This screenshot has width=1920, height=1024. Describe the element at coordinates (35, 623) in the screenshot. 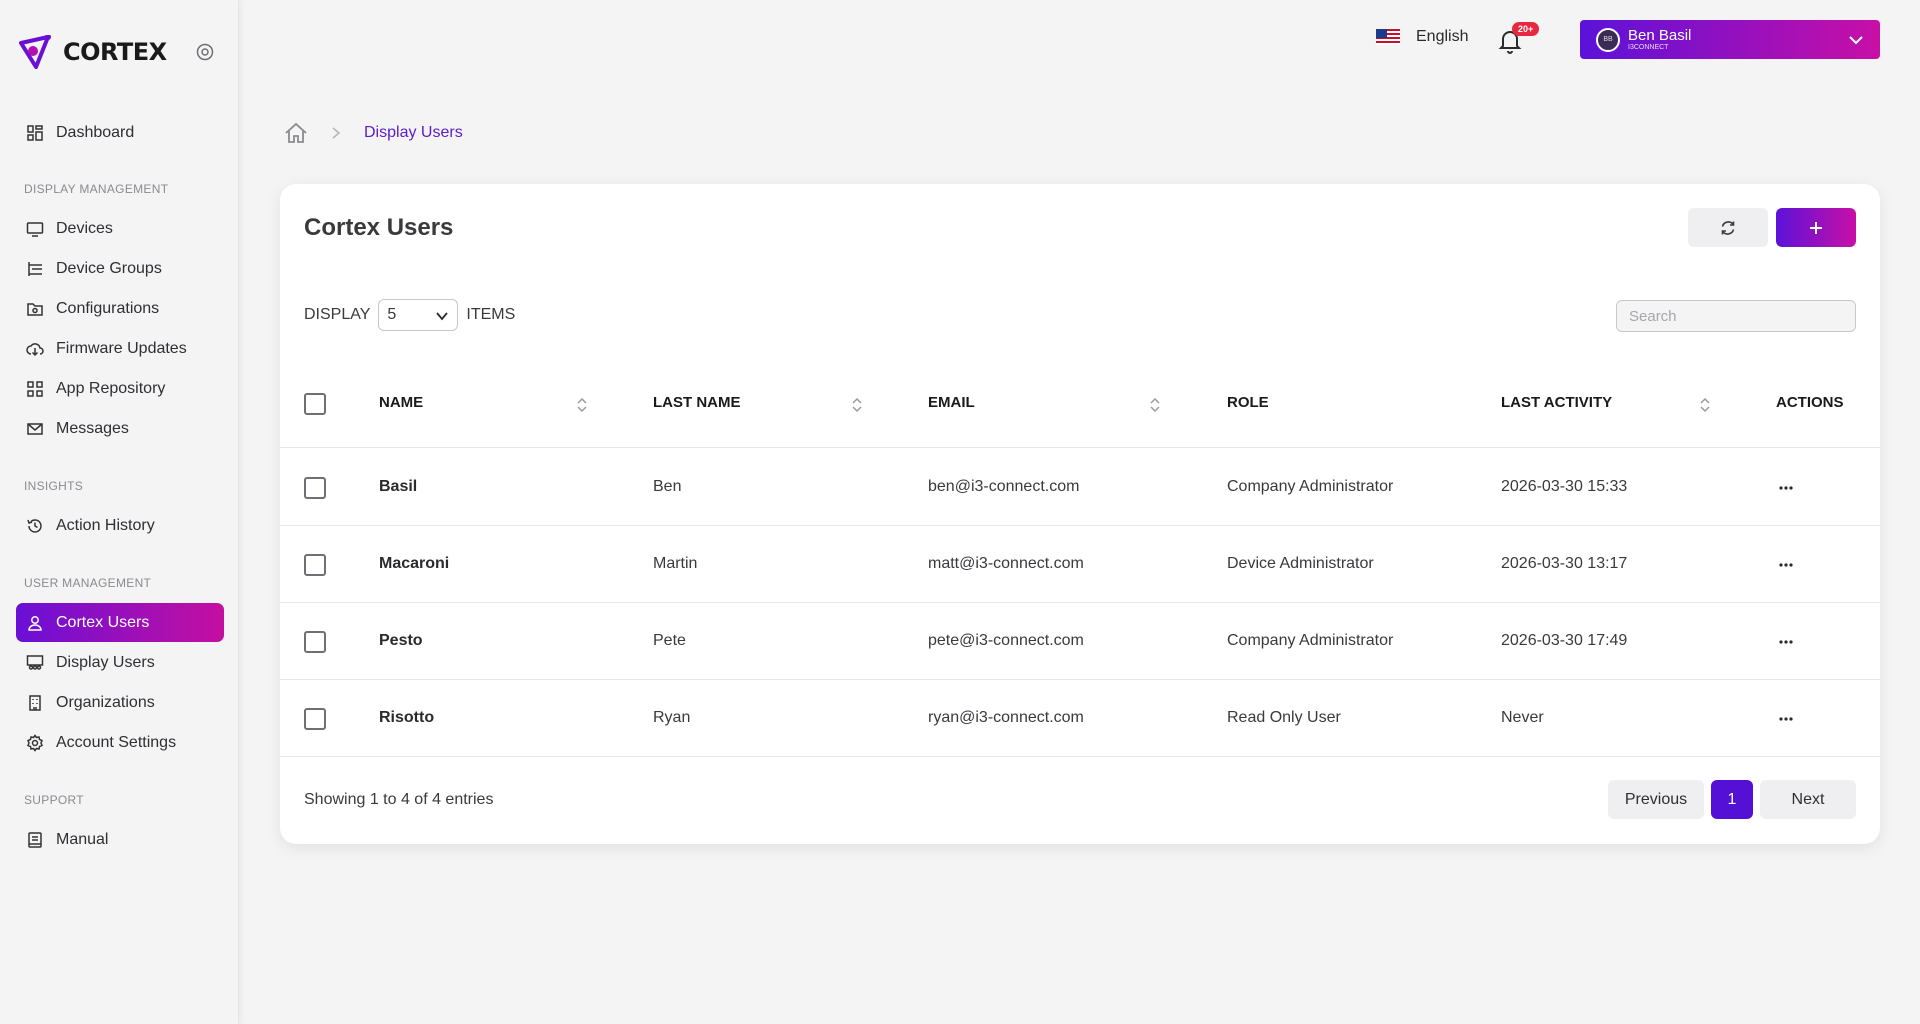

I see `user-icon` at that location.